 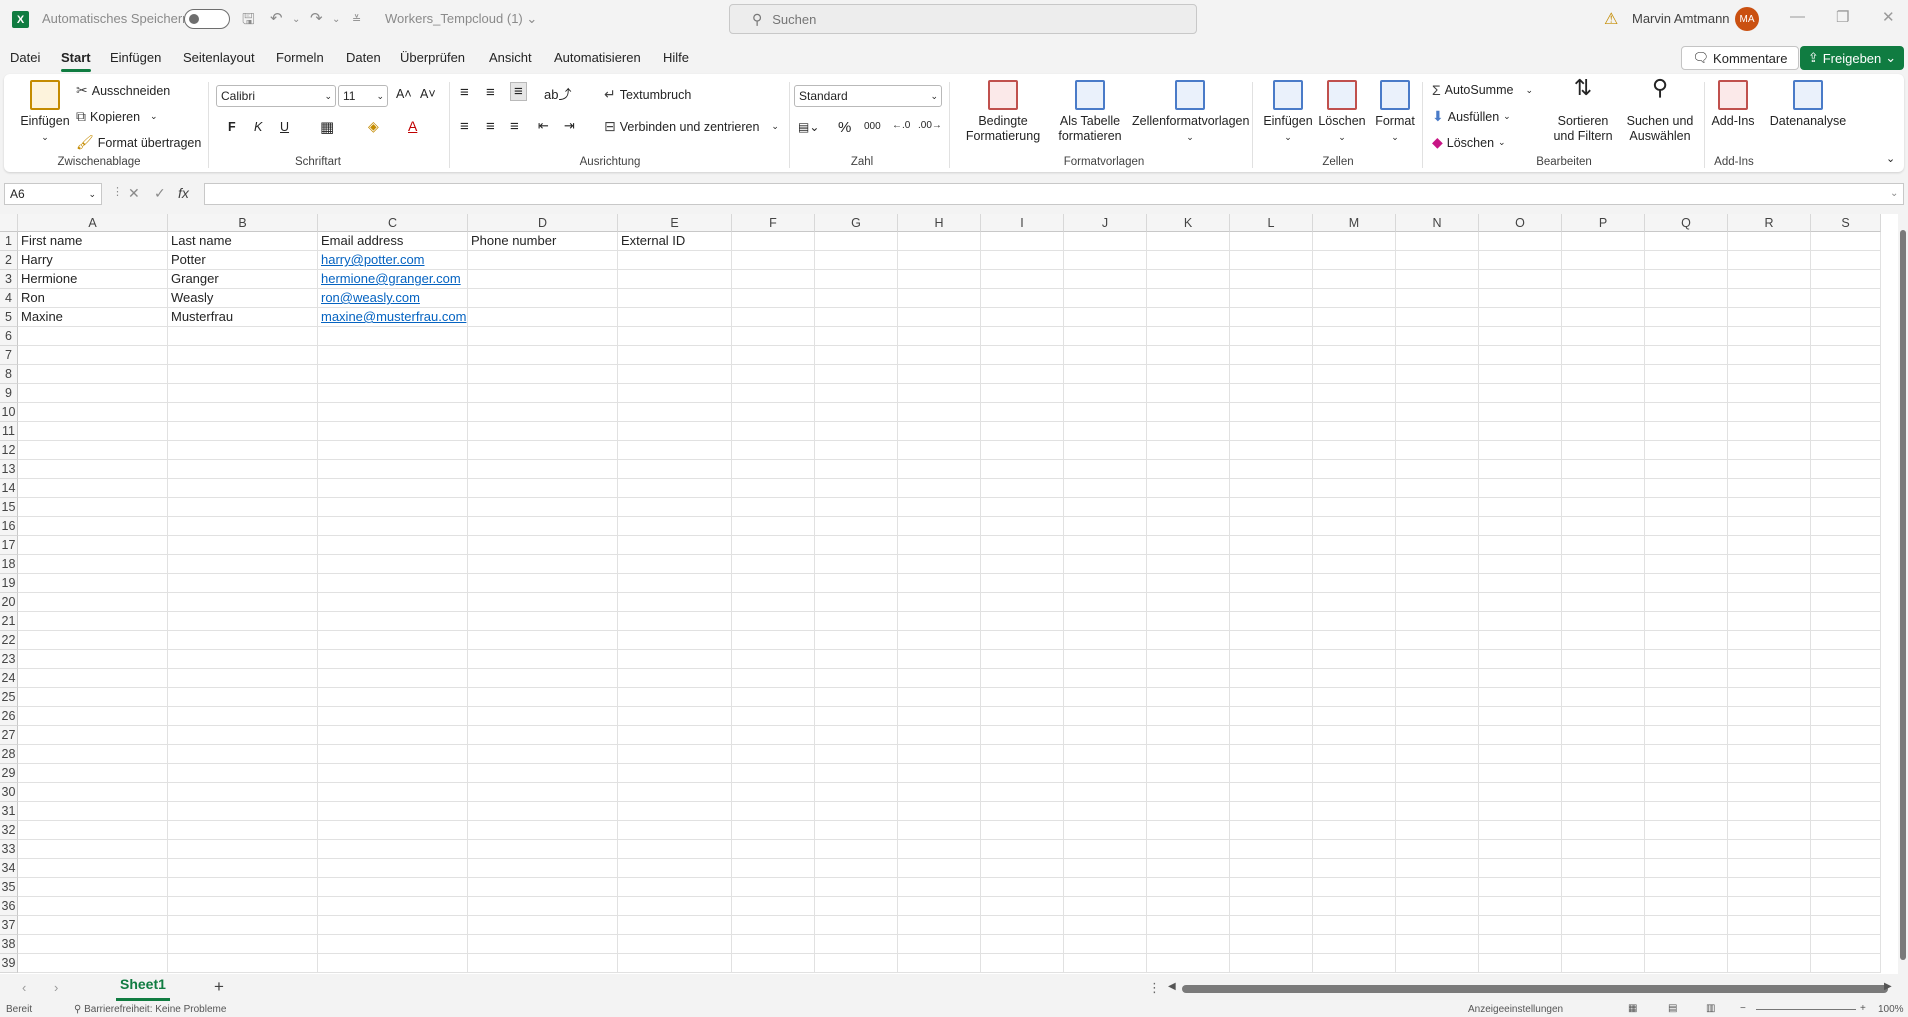 I want to click on cell-f29, so click(x=773, y=773).